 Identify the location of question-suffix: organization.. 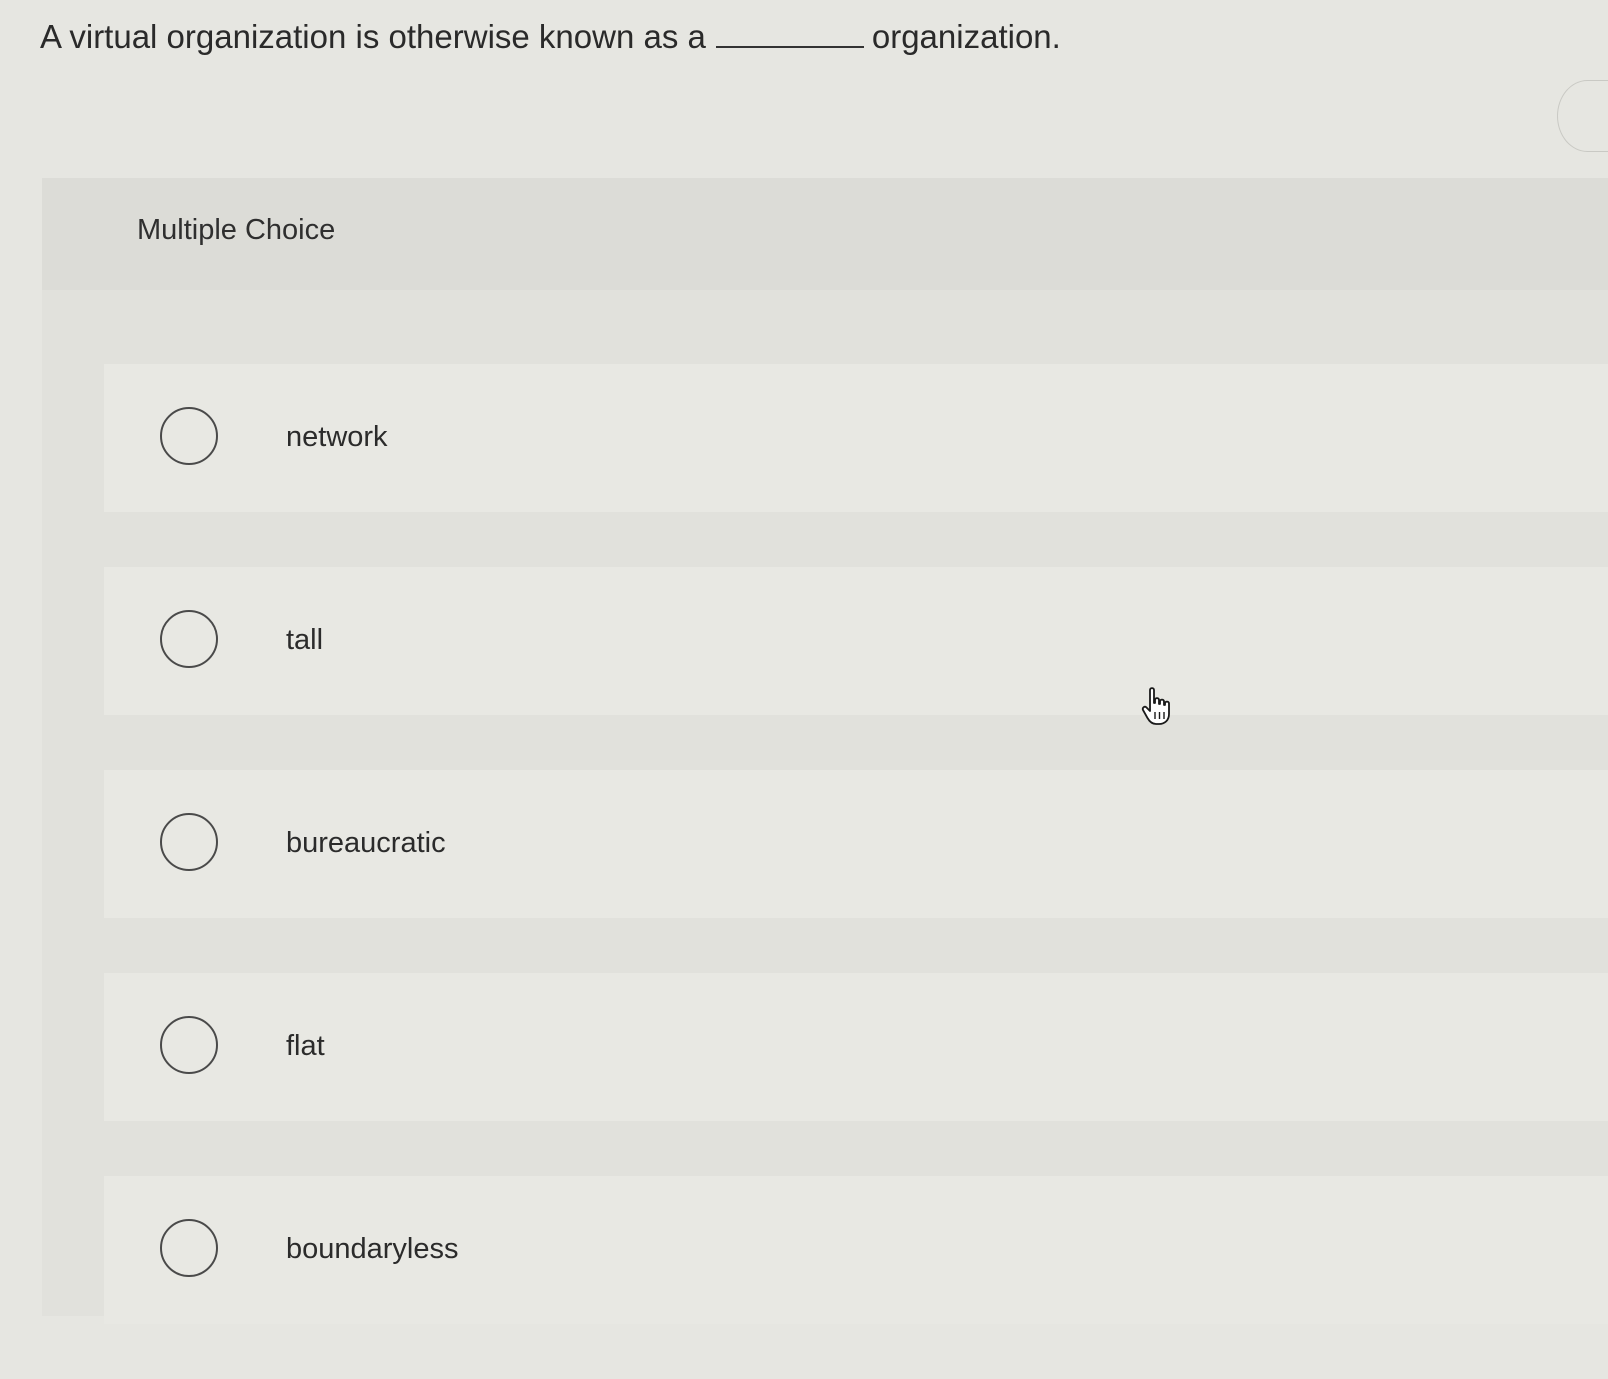
(966, 36).